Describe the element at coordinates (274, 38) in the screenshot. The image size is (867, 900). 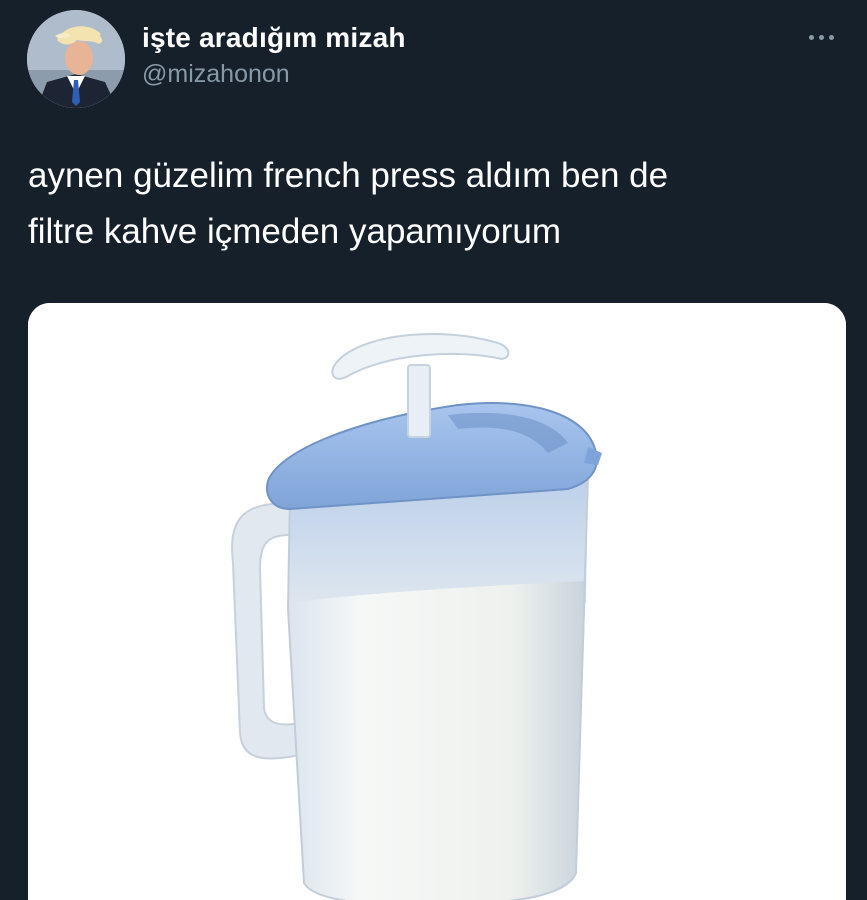
I see `author-display-name: işte aradığım mizah` at that location.